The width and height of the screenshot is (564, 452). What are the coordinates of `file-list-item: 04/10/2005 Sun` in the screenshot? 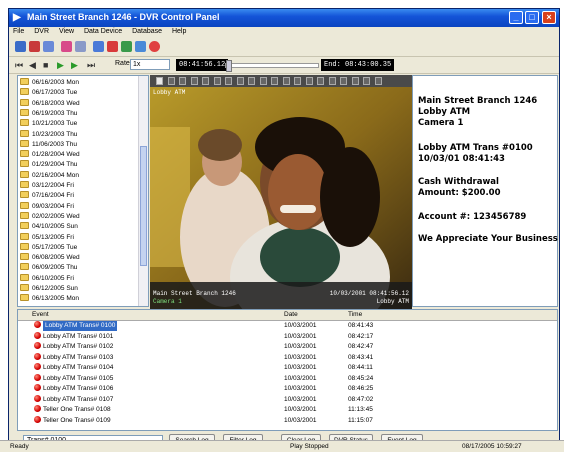 It's located at (49, 227).